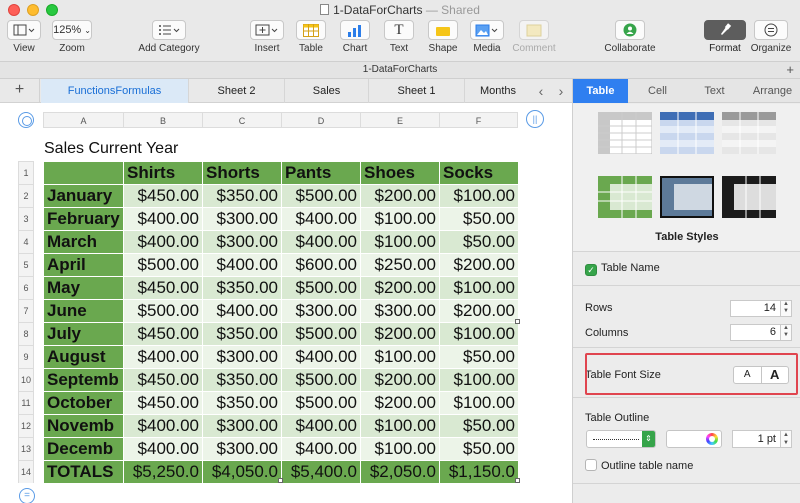 The width and height of the screenshot is (800, 503). What do you see at coordinates (163, 173) in the screenshot?
I see `header-cell: Shirts` at bounding box center [163, 173].